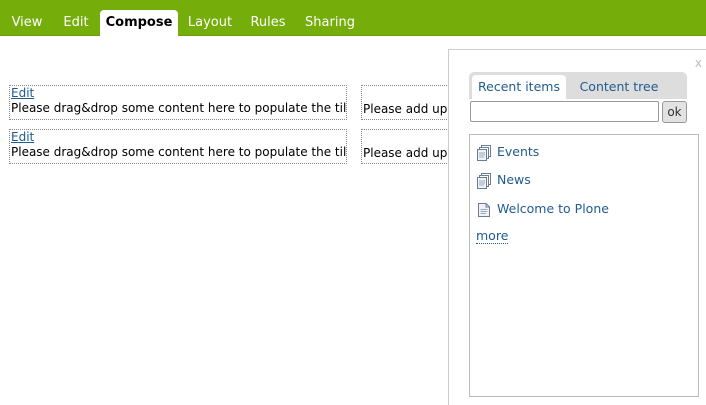 This screenshot has height=405, width=706. I want to click on tab-view: View, so click(27, 23).